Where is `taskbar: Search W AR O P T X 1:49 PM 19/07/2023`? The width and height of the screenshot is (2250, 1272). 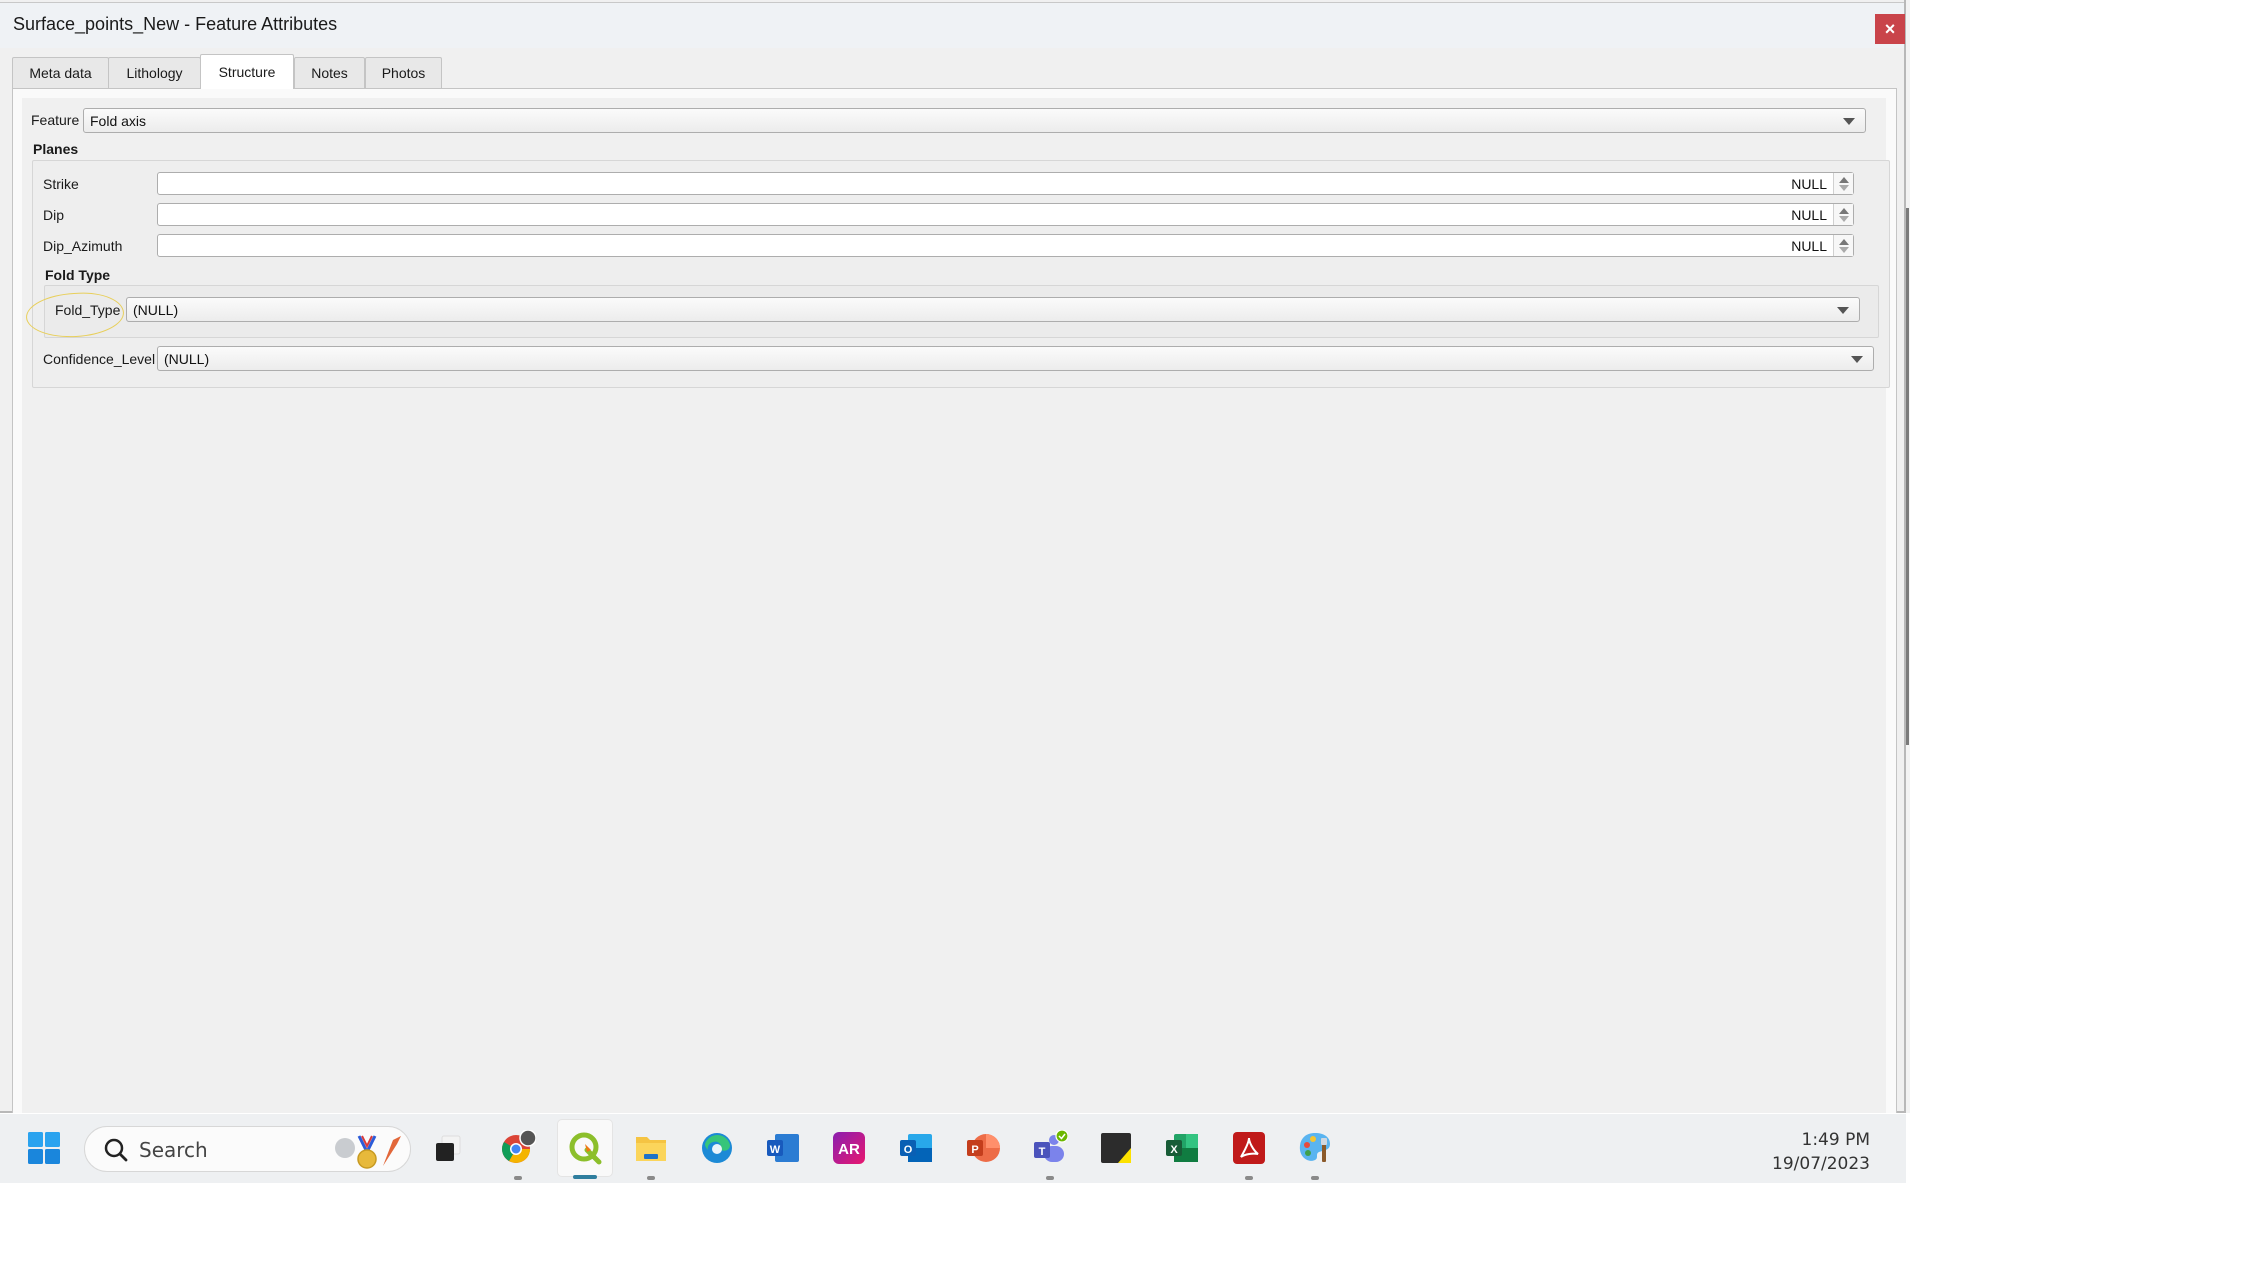
taskbar: Search W AR O P T X 1:49 PM 19/07/2023 is located at coordinates (953, 1148).